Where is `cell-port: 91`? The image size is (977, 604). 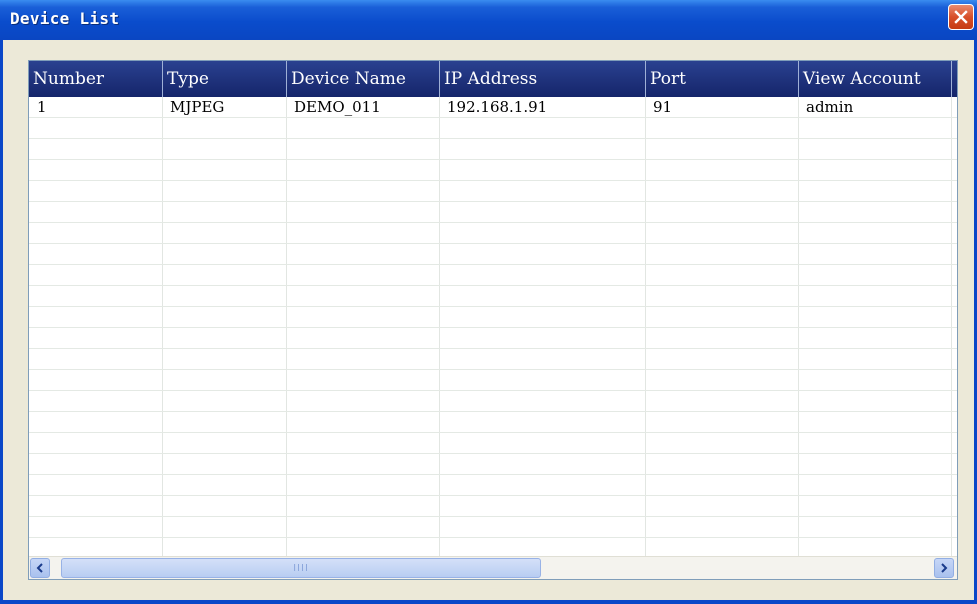
cell-port: 91 is located at coordinates (663, 107).